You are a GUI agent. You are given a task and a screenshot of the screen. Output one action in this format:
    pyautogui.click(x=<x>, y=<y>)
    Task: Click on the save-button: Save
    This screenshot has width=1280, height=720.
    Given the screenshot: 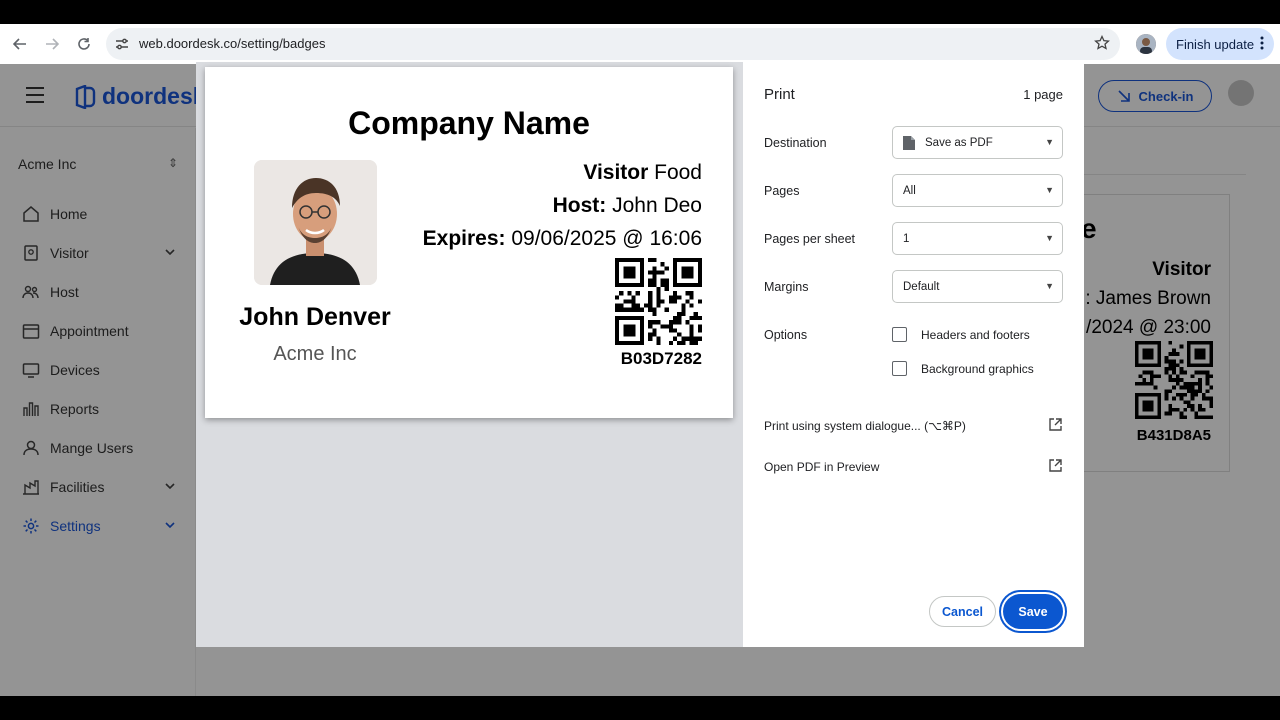 What is the action you would take?
    pyautogui.click(x=1033, y=611)
    